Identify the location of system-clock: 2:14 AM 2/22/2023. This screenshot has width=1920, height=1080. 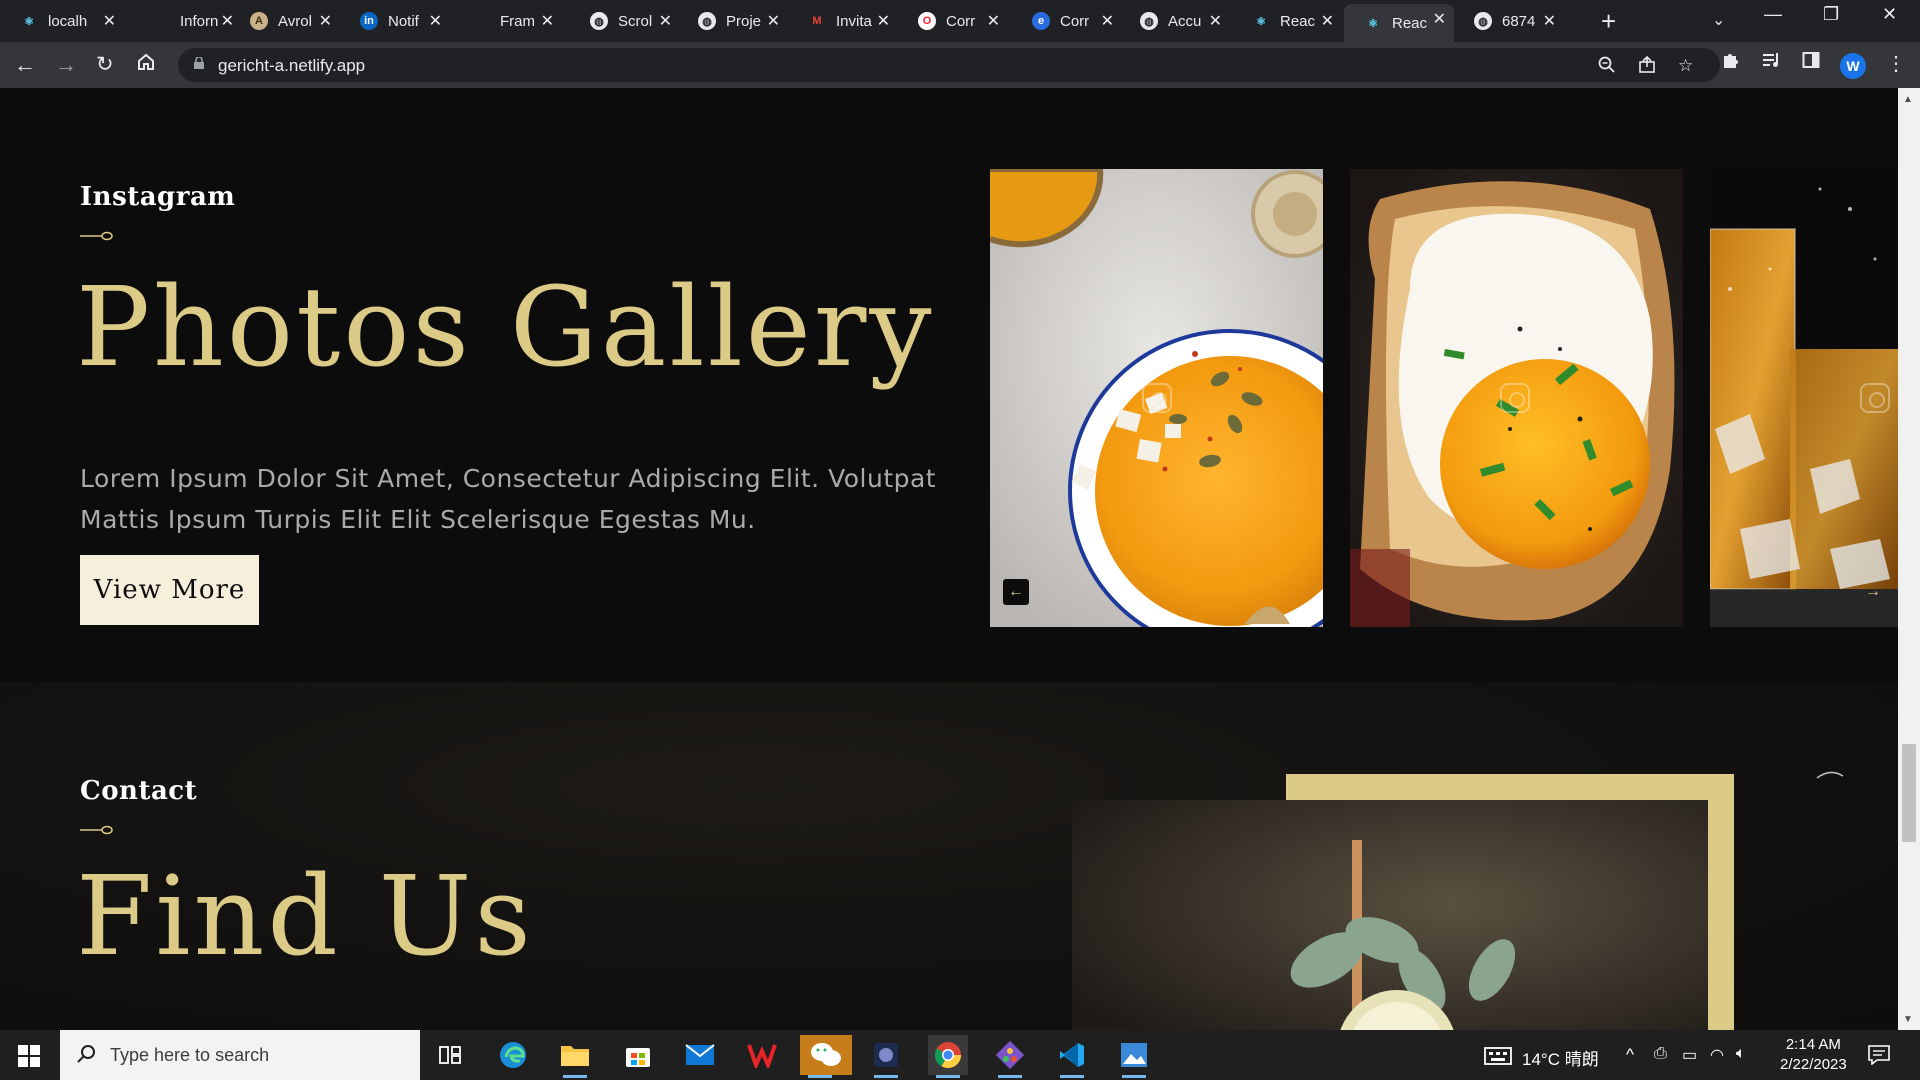
(1813, 1055).